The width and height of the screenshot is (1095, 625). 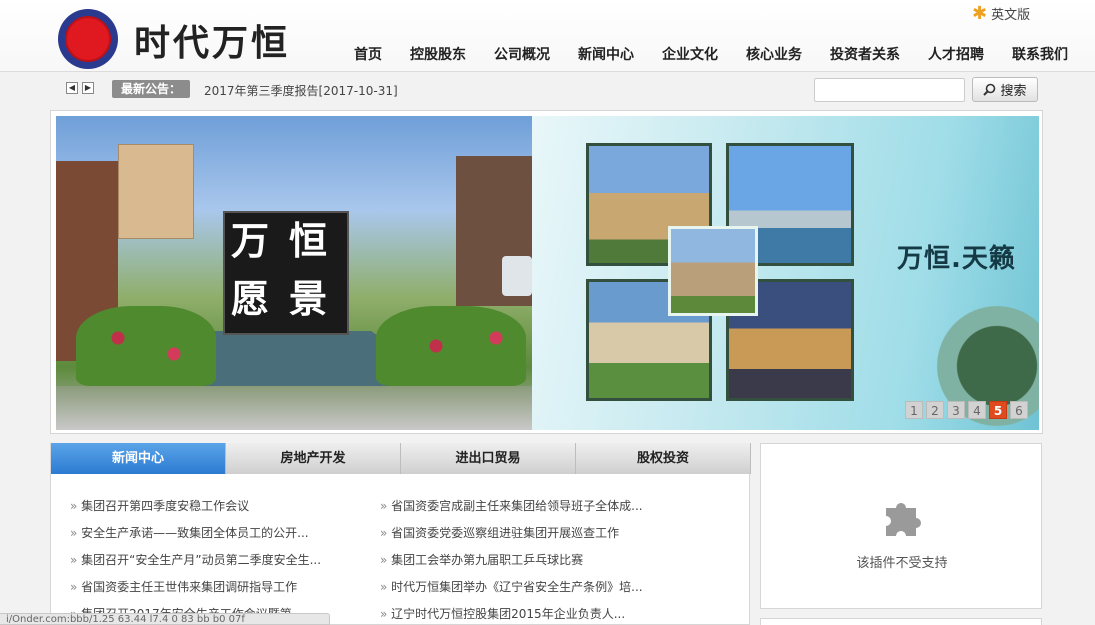 I want to click on slide-pager: 1 2 3 4 5 6, so click(x=966, y=410).